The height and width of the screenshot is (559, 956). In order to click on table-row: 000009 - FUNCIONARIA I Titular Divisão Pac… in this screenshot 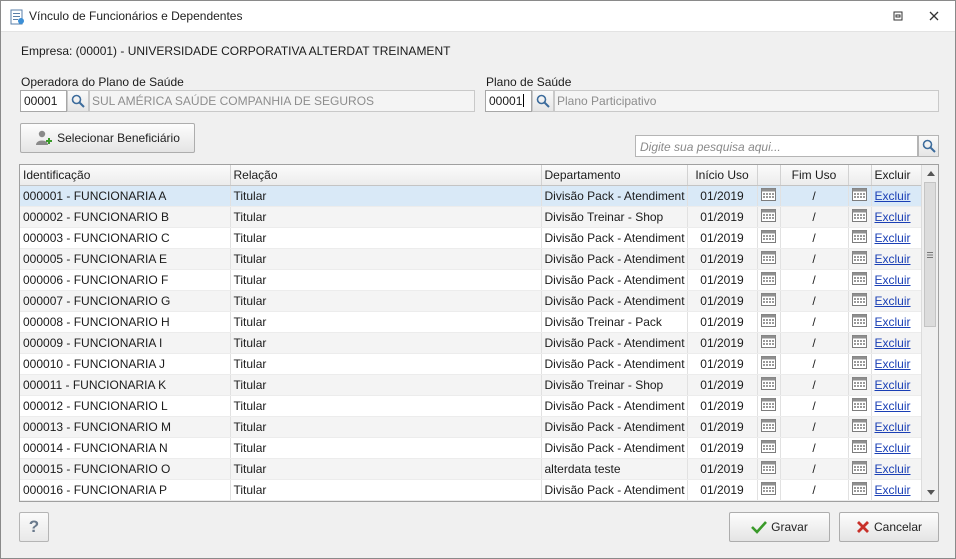, I will do `click(471, 343)`.